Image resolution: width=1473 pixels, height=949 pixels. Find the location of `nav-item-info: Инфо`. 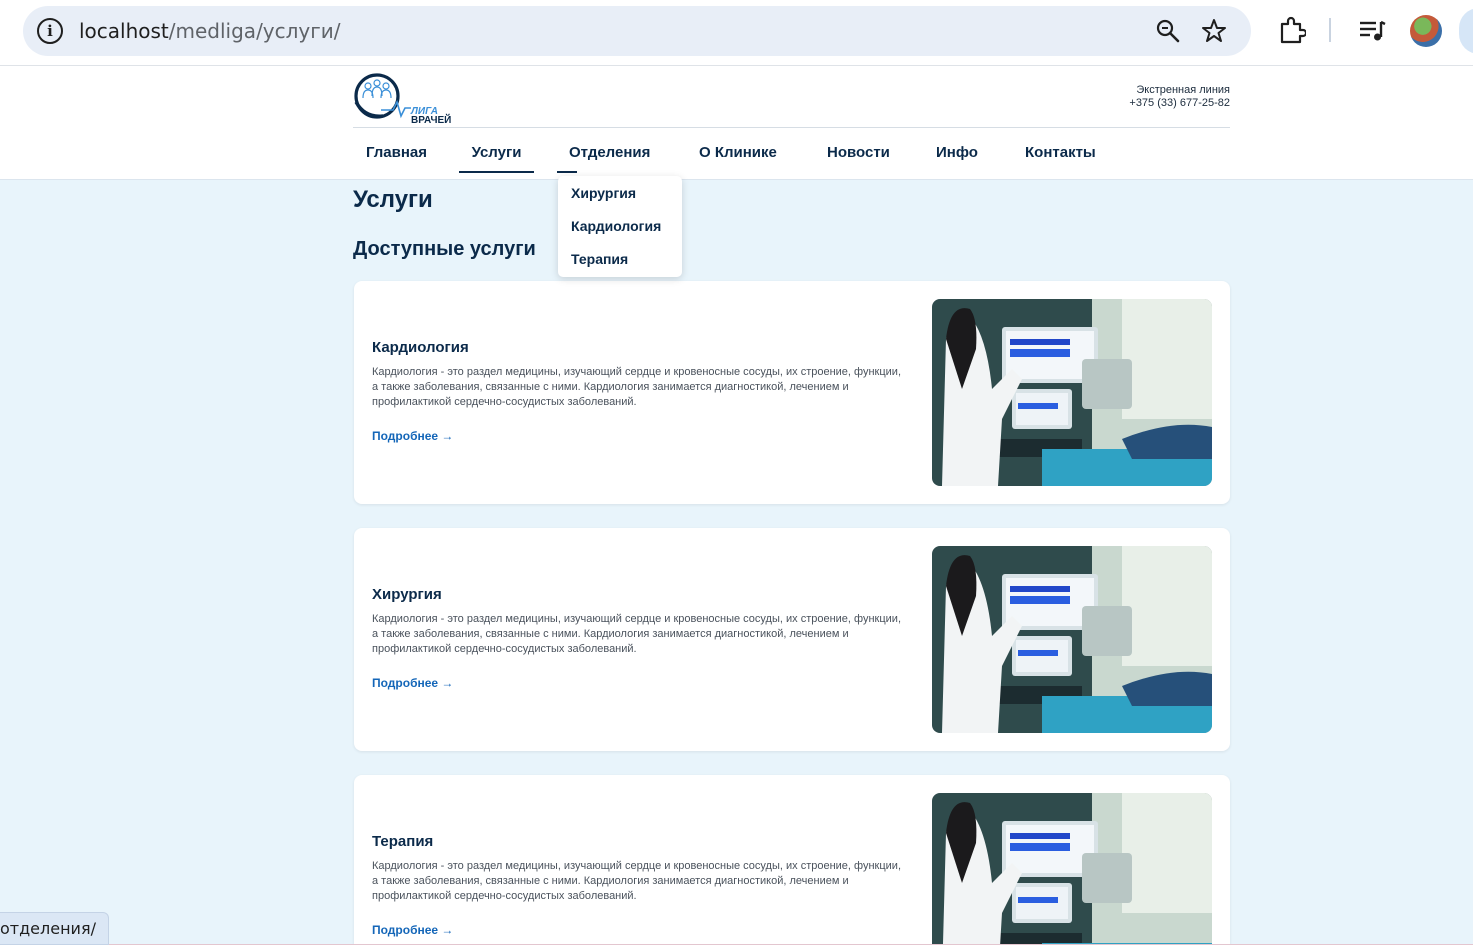

nav-item-info: Инфо is located at coordinates (957, 150).